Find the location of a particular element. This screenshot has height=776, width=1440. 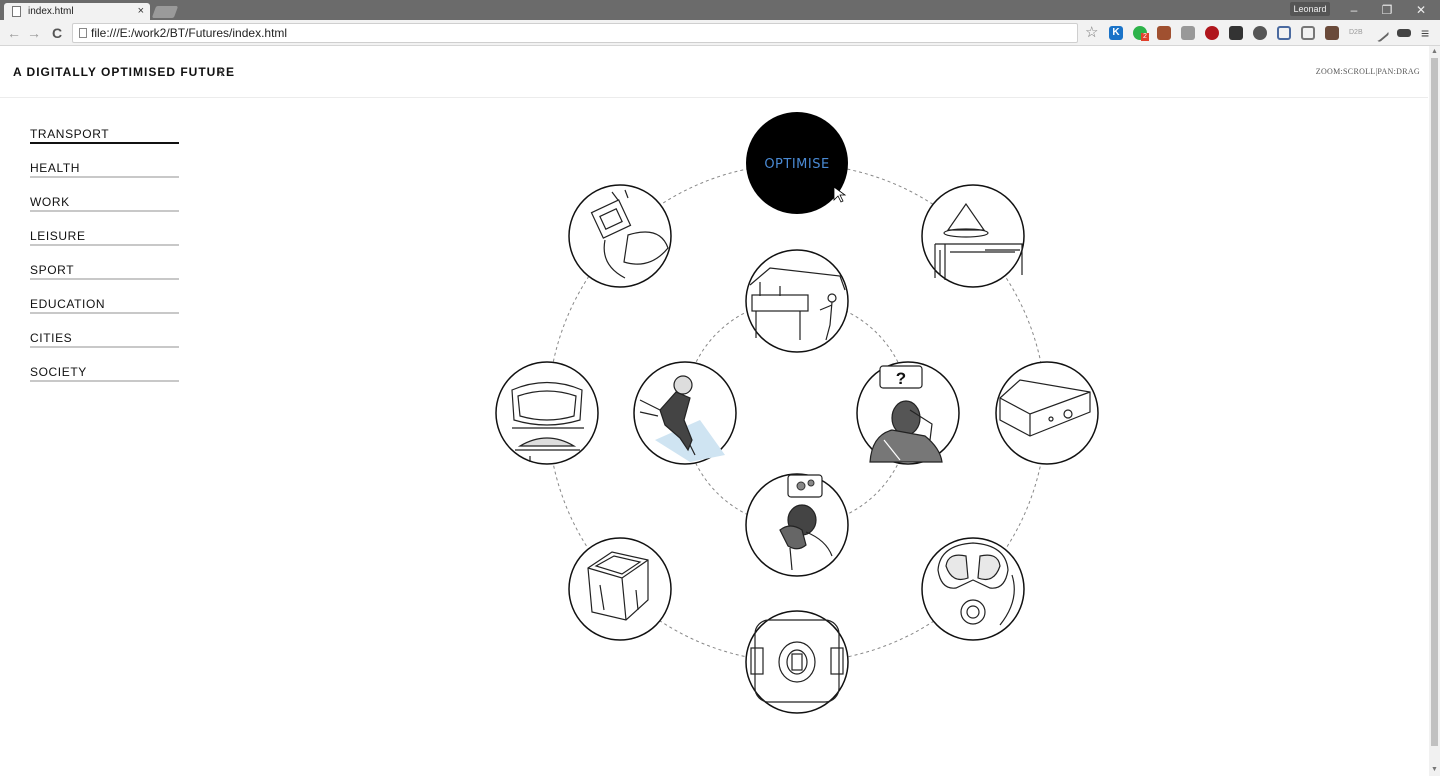

kitchen-person-node is located at coordinates (797, 301).